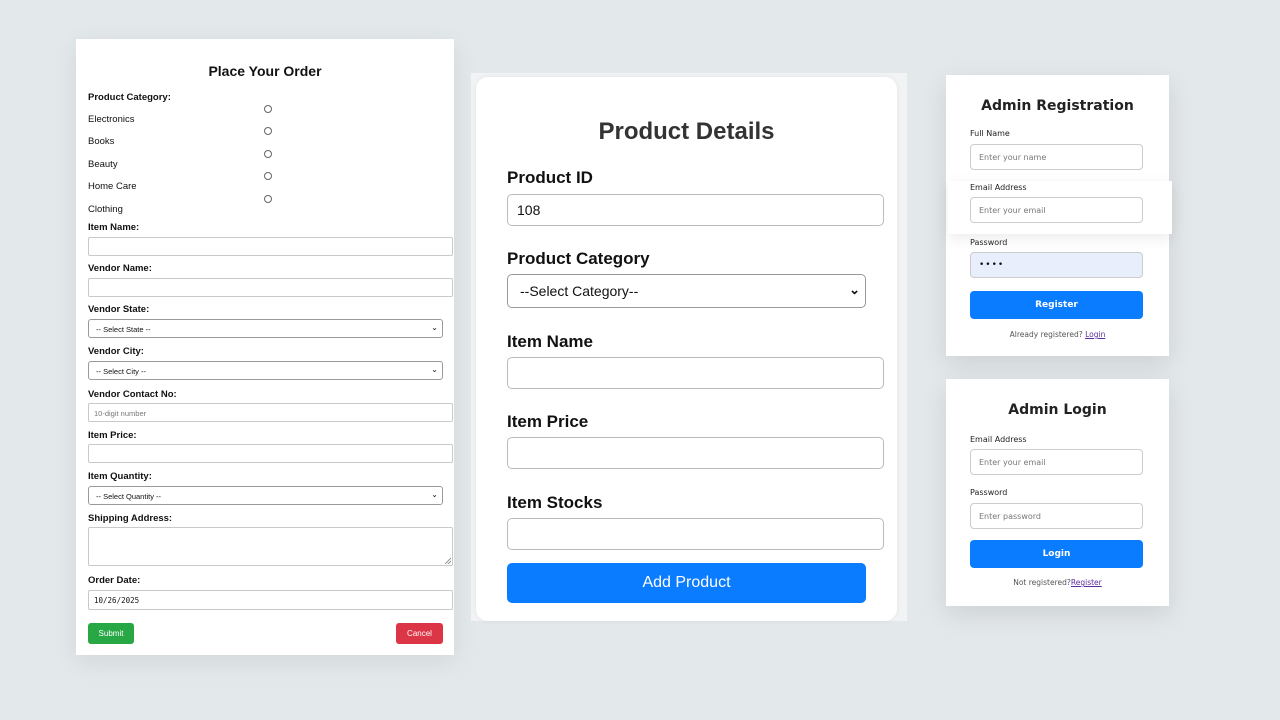 This screenshot has width=1280, height=720. I want to click on item-quantity-value: -- Select Quantity --, so click(129, 496).